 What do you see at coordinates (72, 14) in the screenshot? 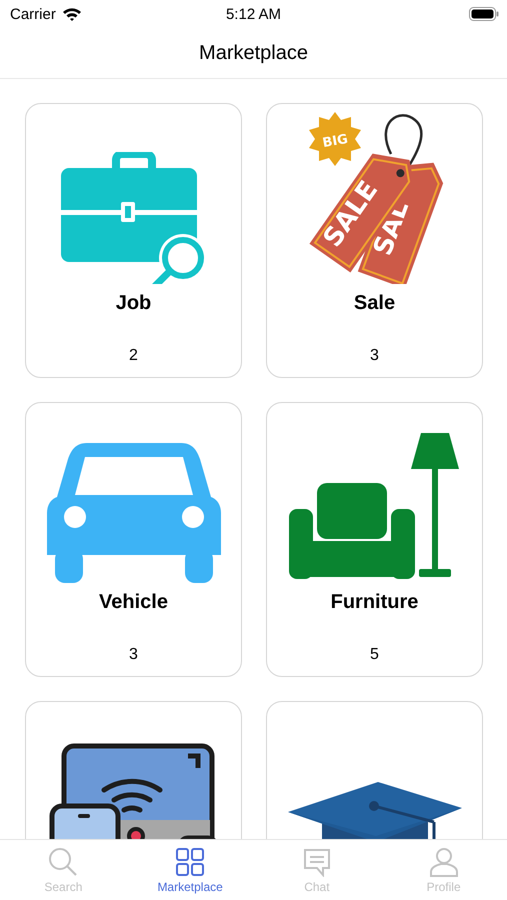
I see `wifi-icon` at bounding box center [72, 14].